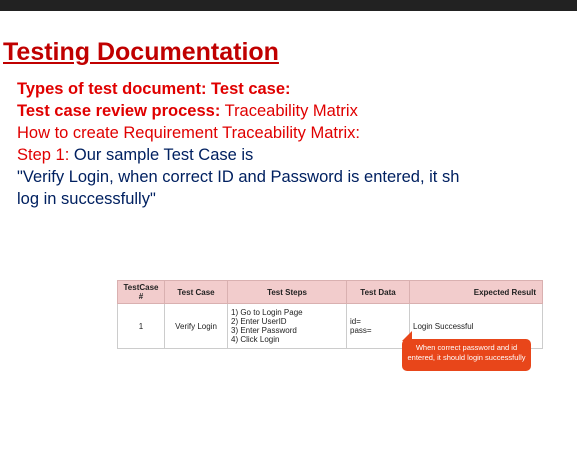 This screenshot has height=462, width=577. What do you see at coordinates (287, 292) in the screenshot?
I see `header-test-steps: Test Steps` at bounding box center [287, 292].